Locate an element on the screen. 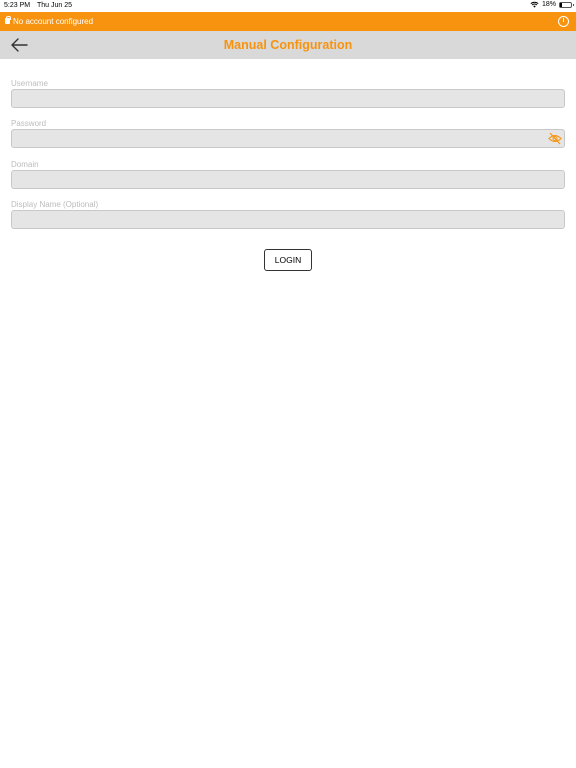 The image size is (576, 768). battery-percent: 18% is located at coordinates (548, 4).